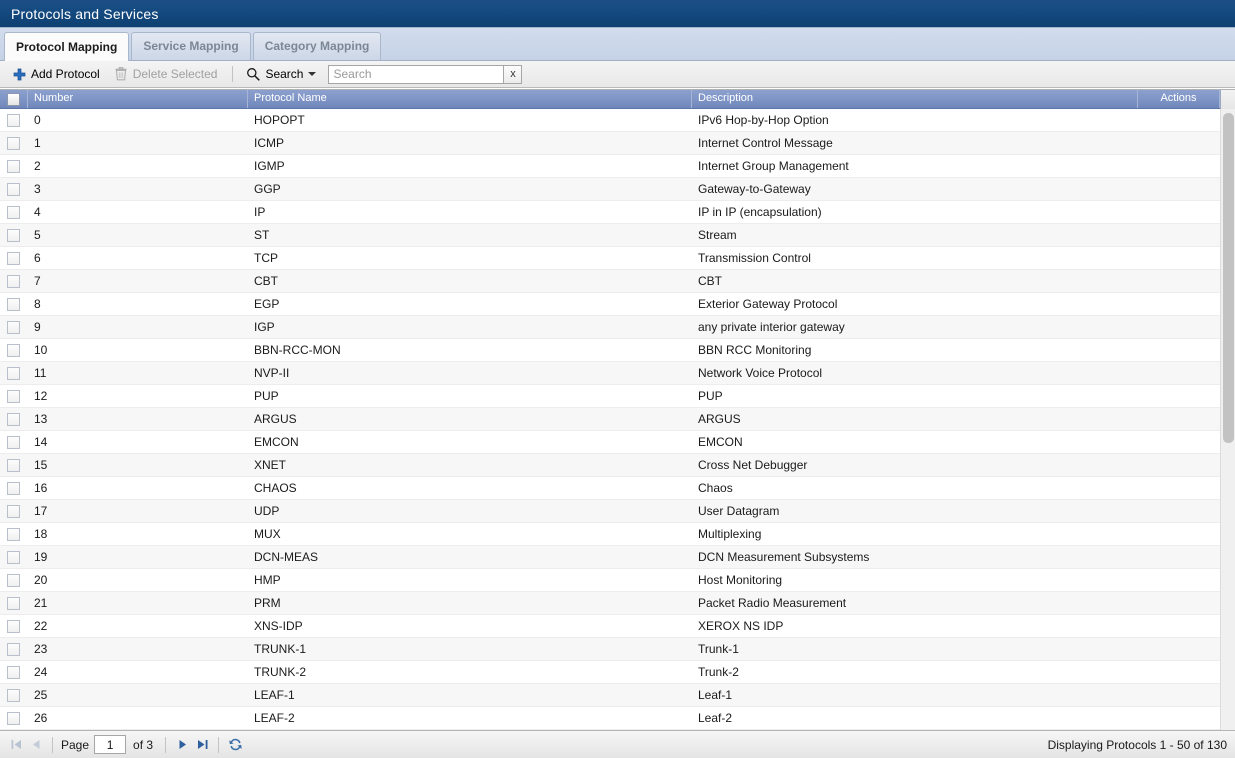 This screenshot has width=1235, height=758. Describe the element at coordinates (617, 235) in the screenshot. I see `table-row: 5 ST Stream` at that location.